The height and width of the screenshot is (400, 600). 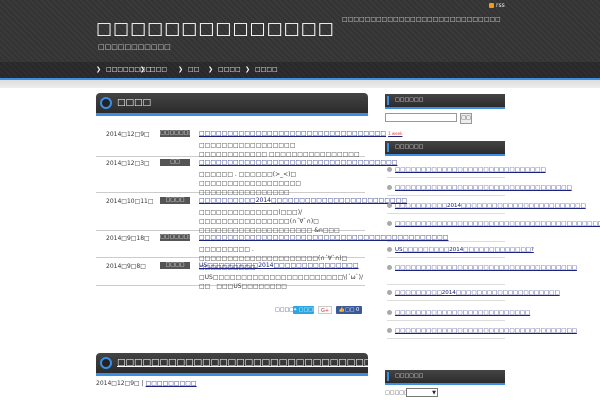 I want to click on search-input, so click(x=421, y=117).